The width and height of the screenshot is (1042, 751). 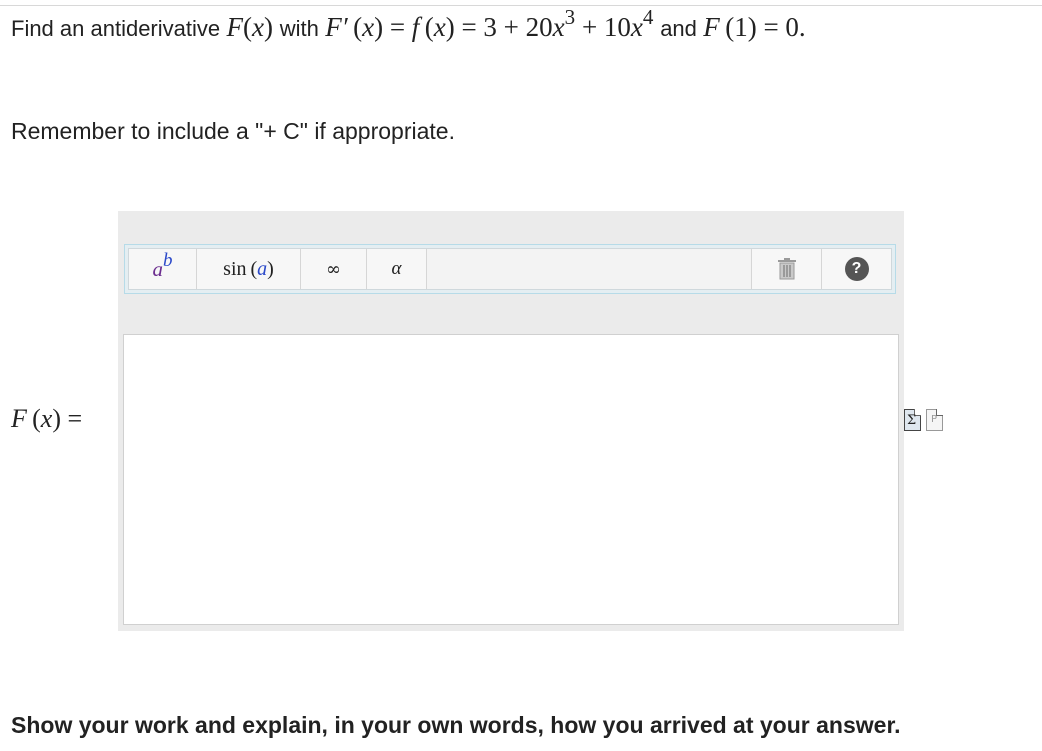 I want to click on greek-button: α, so click(x=397, y=269).